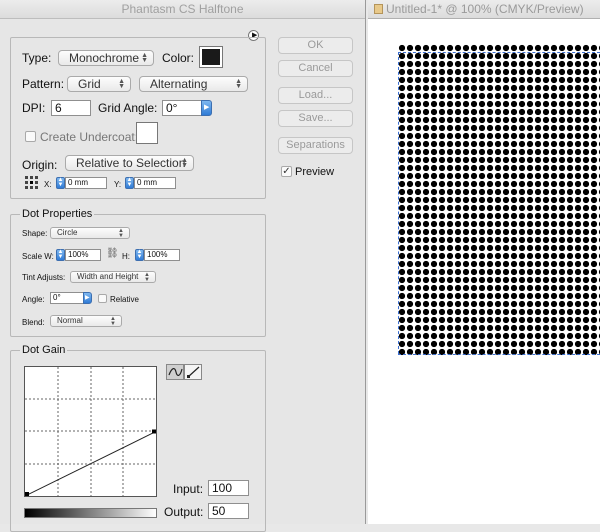  Describe the element at coordinates (499, 52) in the screenshot. I see `selection-edge-top` at that location.